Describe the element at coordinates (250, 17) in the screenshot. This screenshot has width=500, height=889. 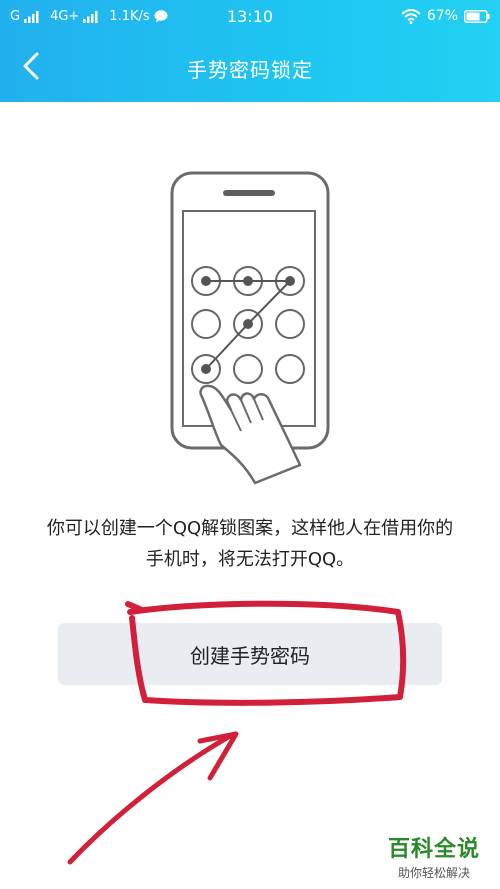
I see `status-bar: G 4G+ 1.1K/s 13:10 67%` at that location.